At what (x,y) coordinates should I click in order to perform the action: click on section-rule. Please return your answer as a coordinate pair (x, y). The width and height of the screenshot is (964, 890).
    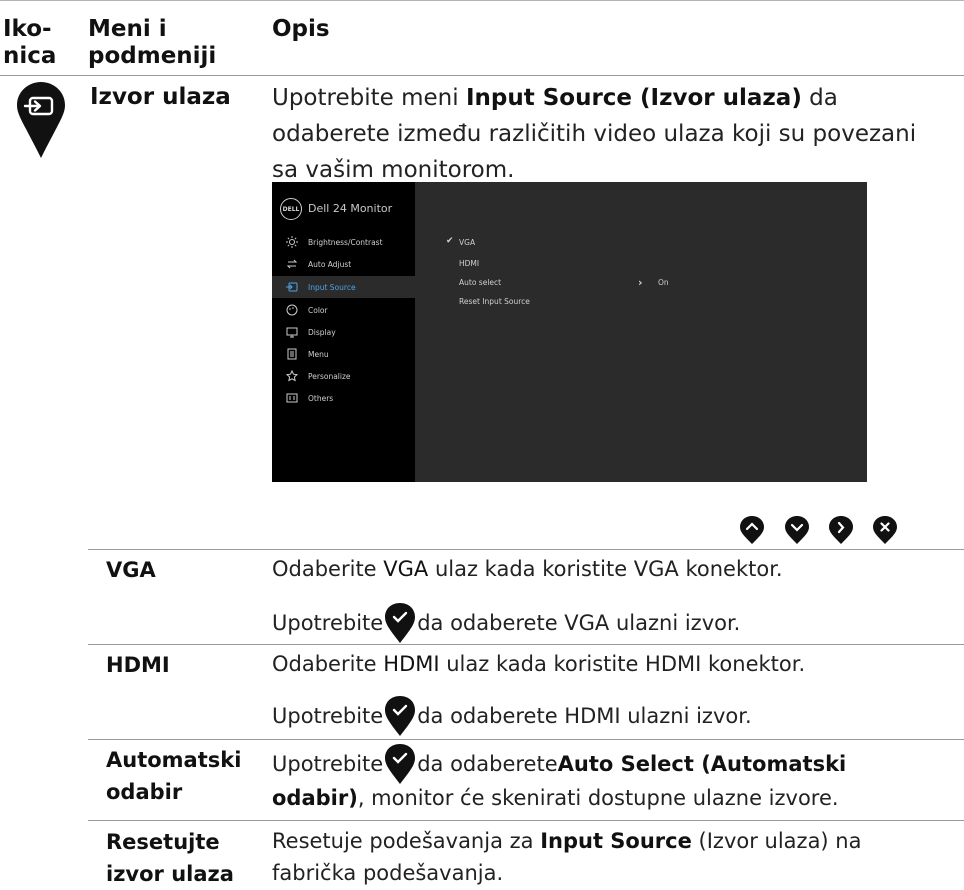
    Looking at the image, I should click on (526, 549).